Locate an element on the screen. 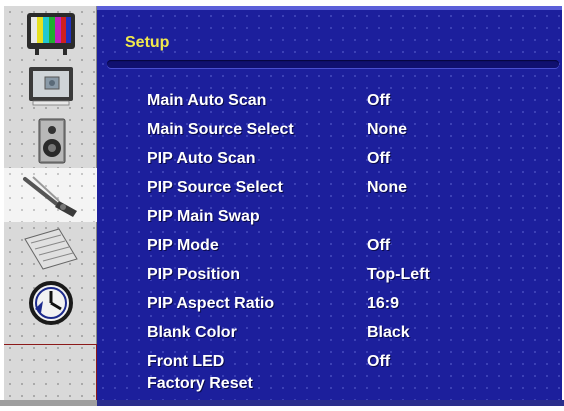 Image resolution: width=564 pixels, height=411 pixels. menu-item-pip-aspect-ratio: PIP Aspect Ratio 16:9 is located at coordinates (327, 307).